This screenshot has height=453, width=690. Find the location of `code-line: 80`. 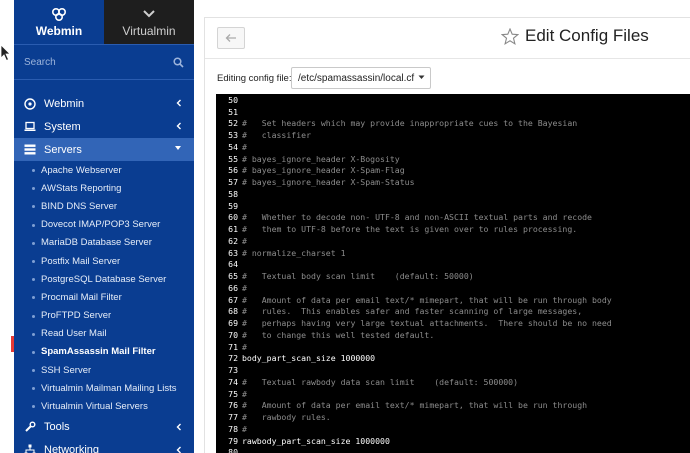

code-line: 80 is located at coordinates (453, 450).